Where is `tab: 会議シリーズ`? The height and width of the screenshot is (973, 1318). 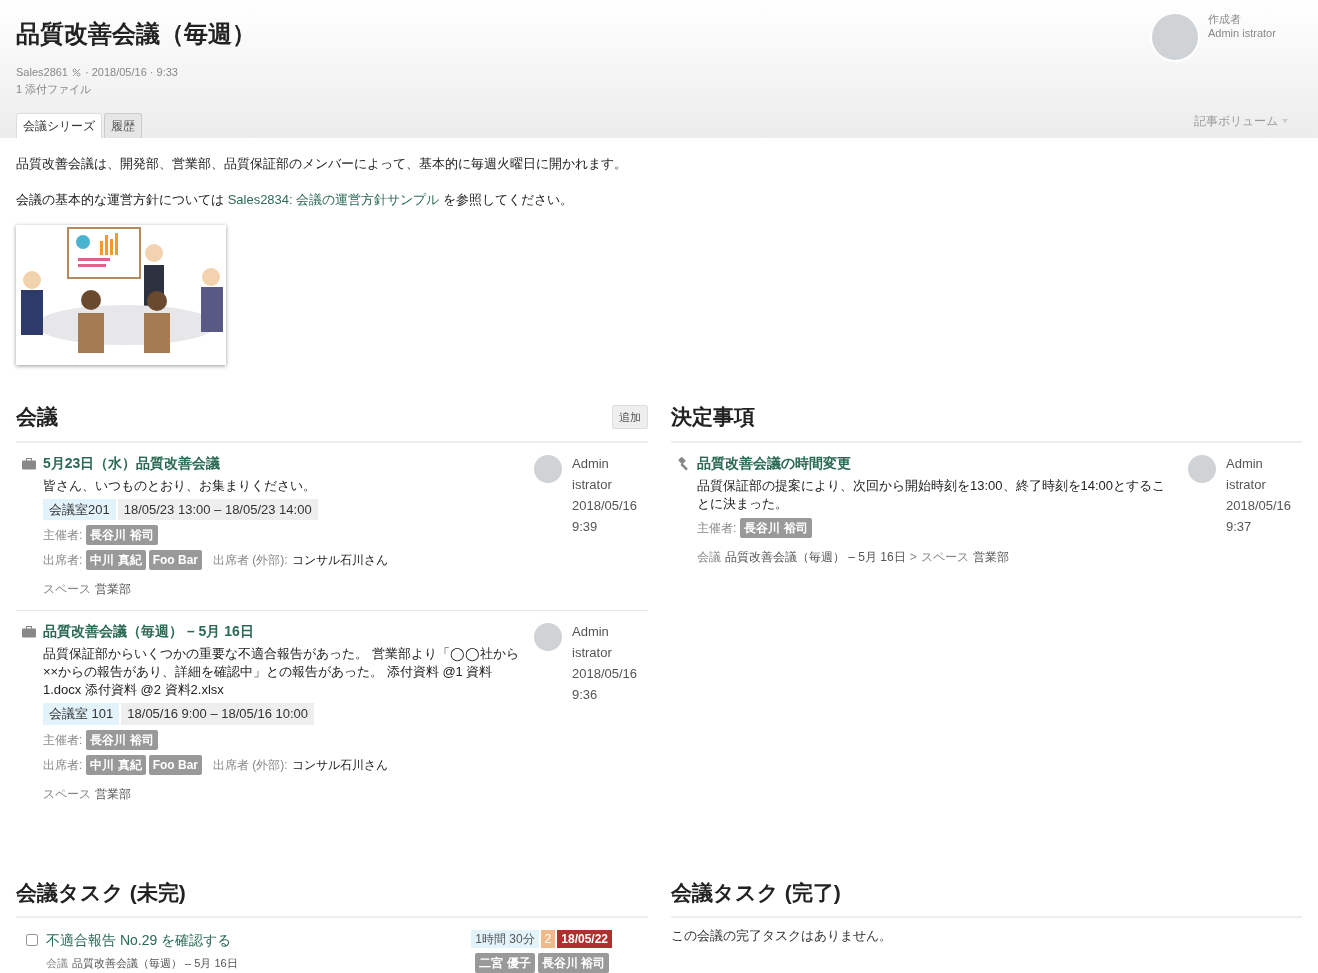
tab: 会議シリーズ is located at coordinates (59, 125).